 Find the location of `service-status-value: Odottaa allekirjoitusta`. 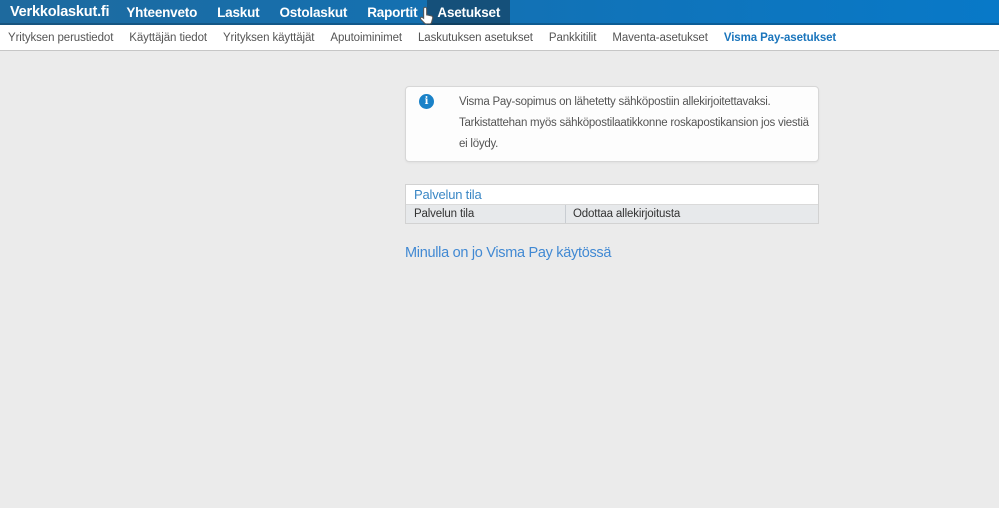

service-status-value: Odottaa allekirjoitusta is located at coordinates (627, 214).